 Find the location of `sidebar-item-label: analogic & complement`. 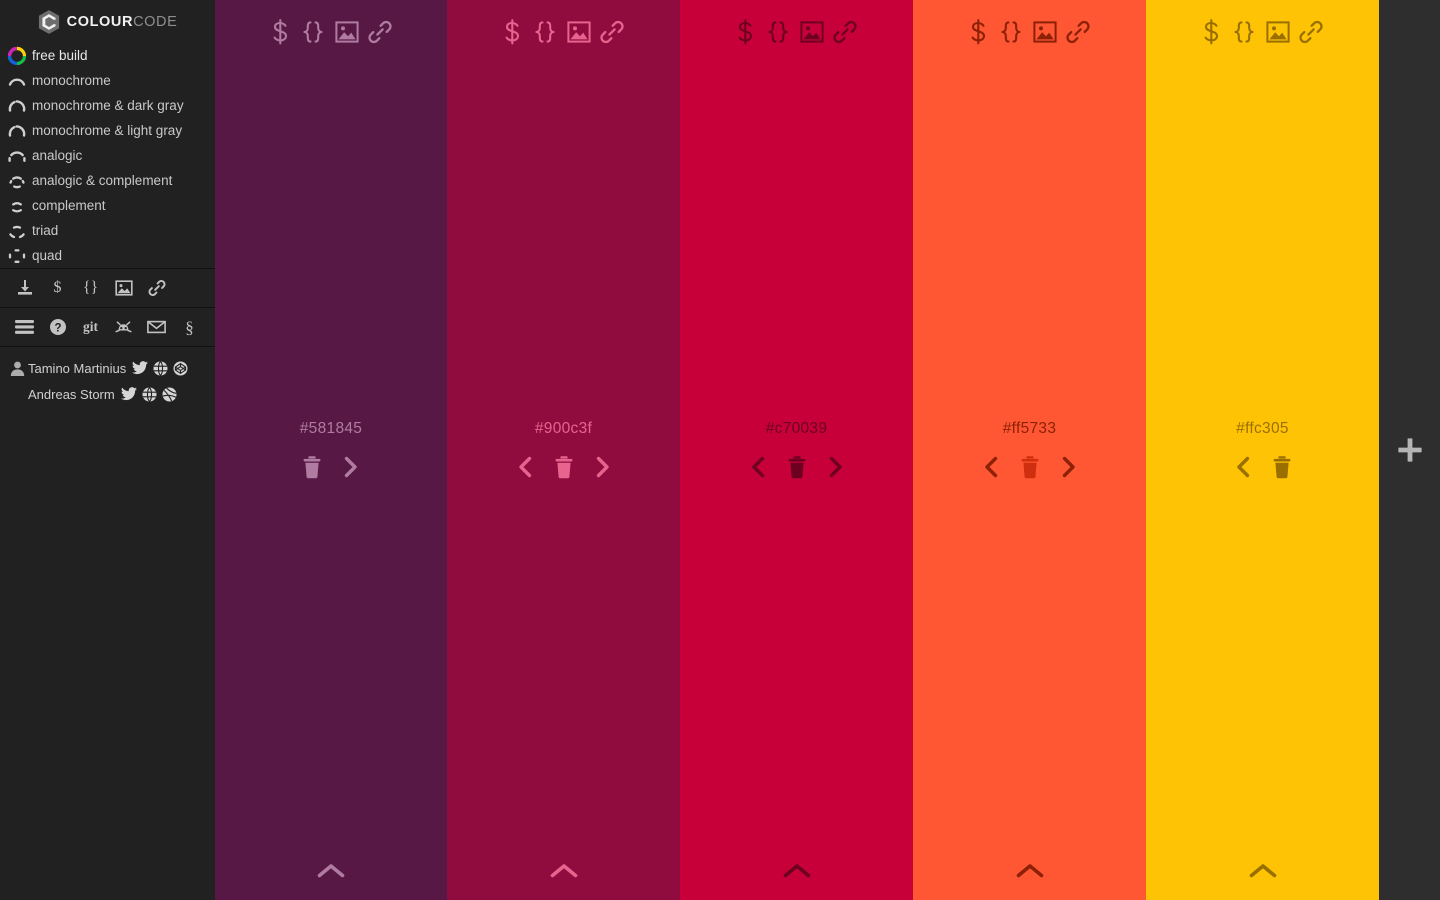

sidebar-item-label: analogic & complement is located at coordinates (102, 180).